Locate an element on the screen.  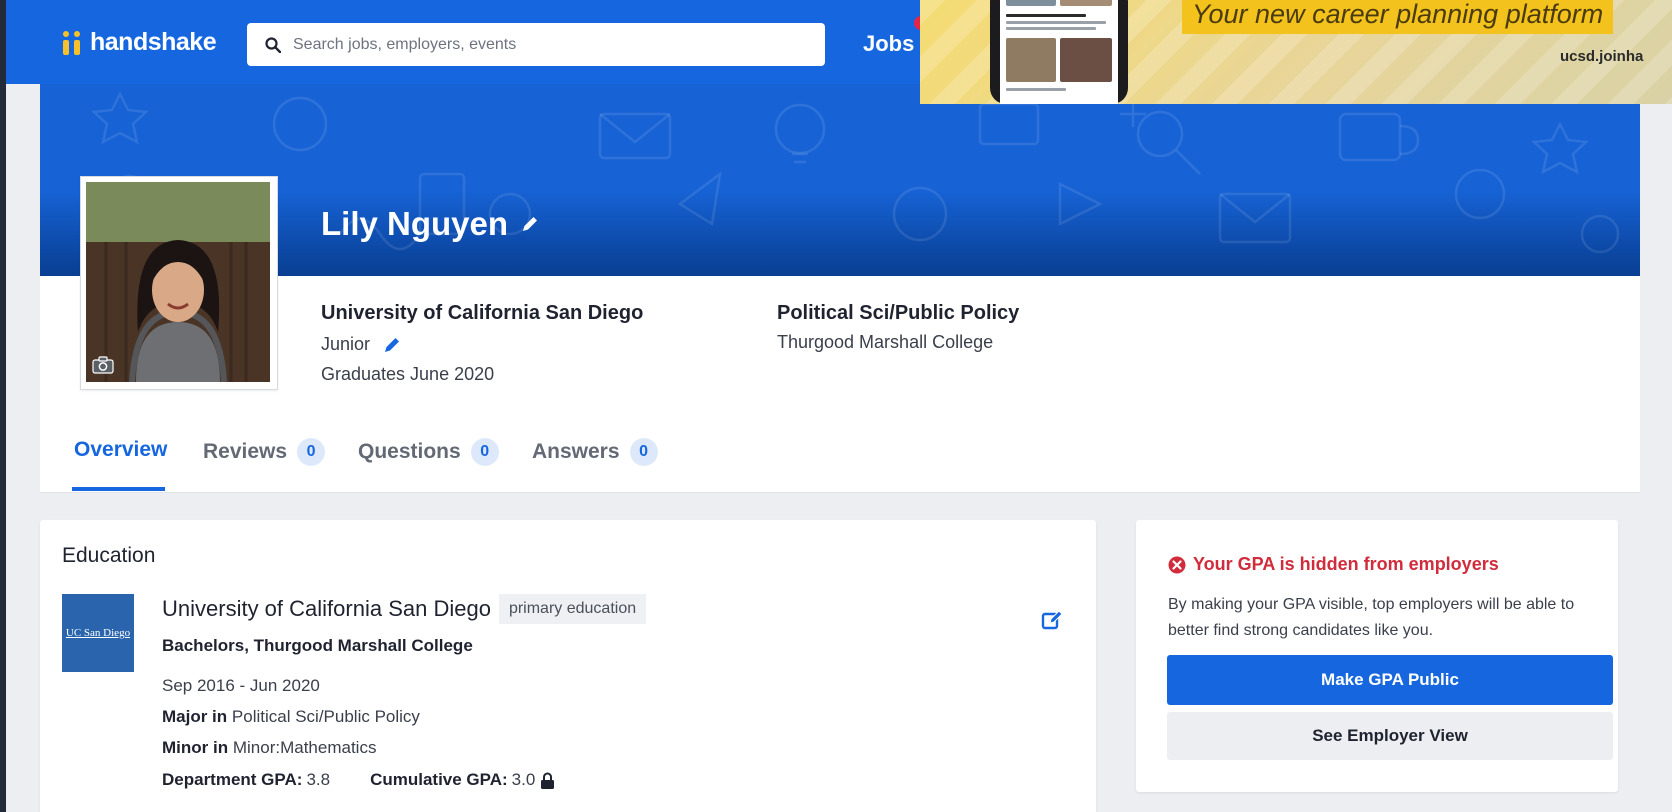
profile-school: University of California San Diego is located at coordinates (482, 313).